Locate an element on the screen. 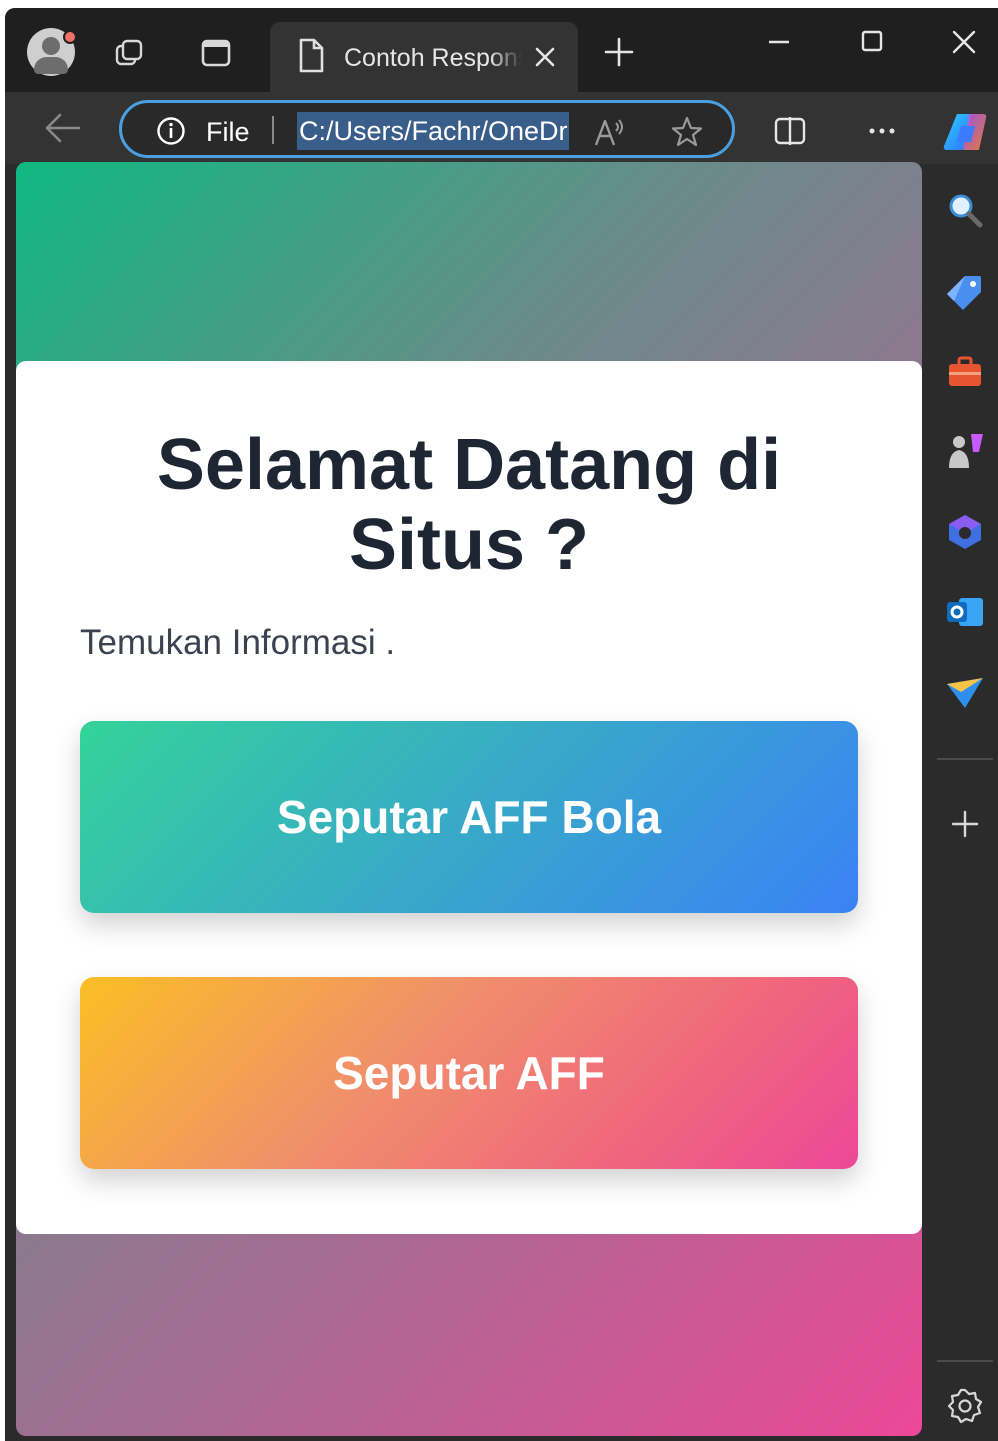  address-separator is located at coordinates (273, 130).